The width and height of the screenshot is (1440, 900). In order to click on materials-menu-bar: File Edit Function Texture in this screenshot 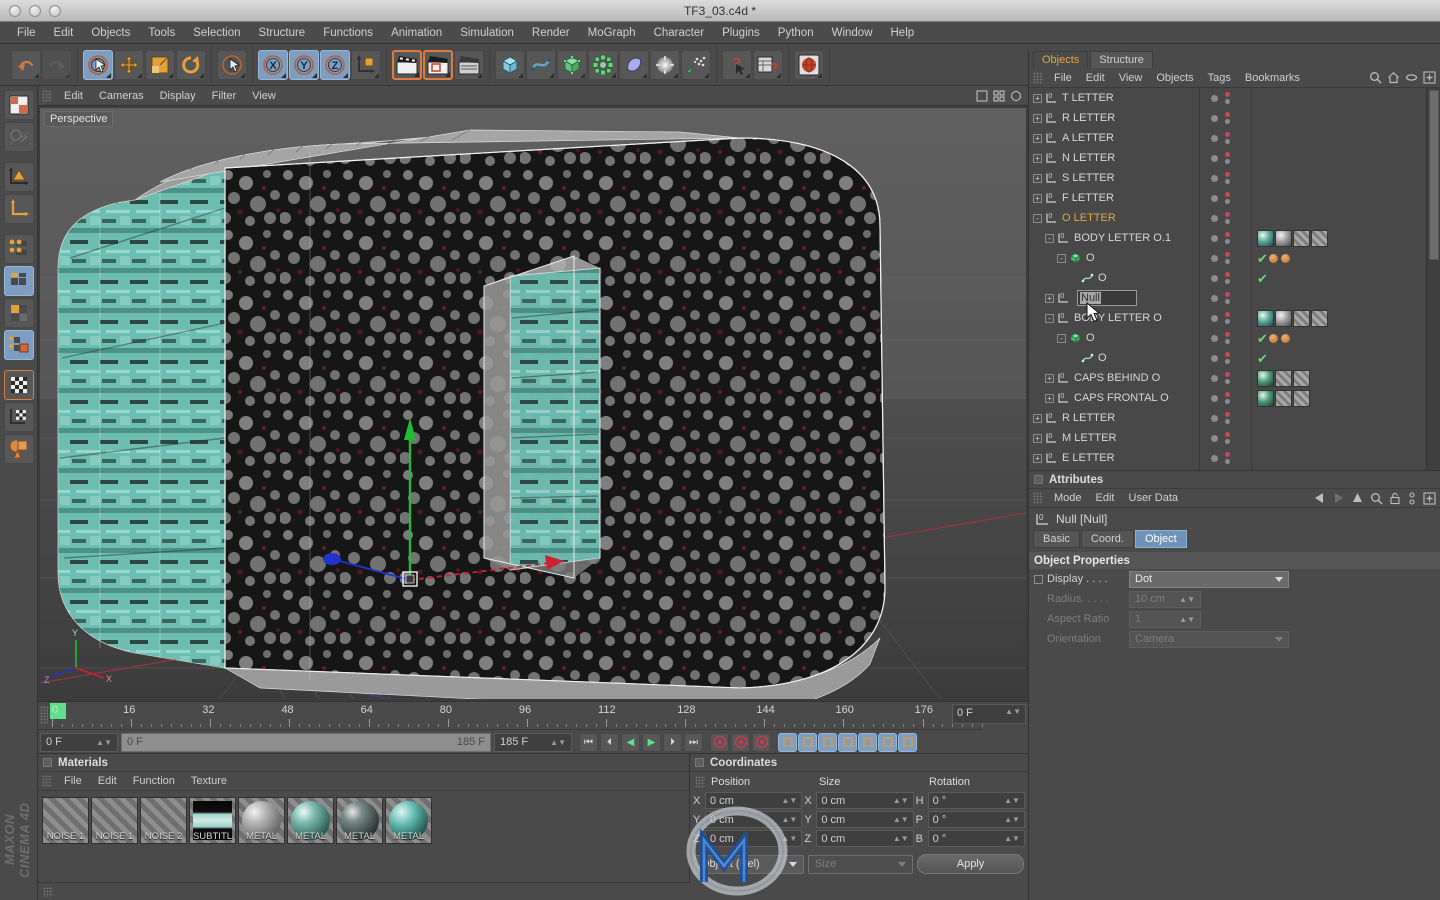, I will do `click(363, 781)`.